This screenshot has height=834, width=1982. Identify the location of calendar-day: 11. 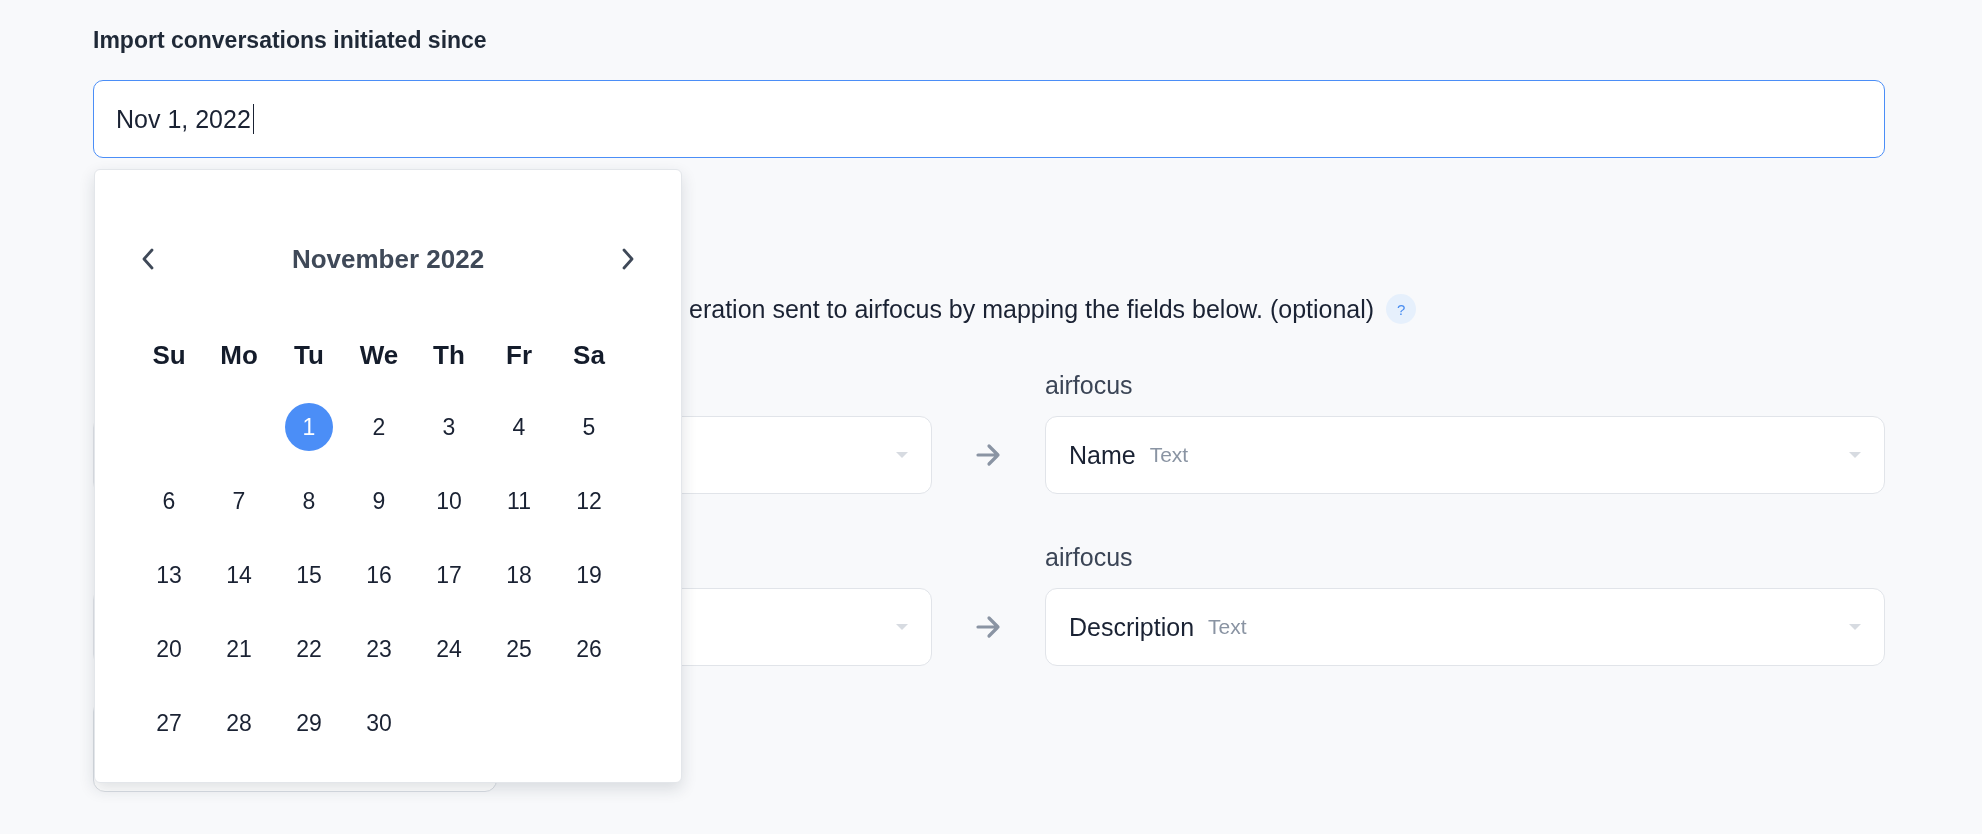
(519, 501).